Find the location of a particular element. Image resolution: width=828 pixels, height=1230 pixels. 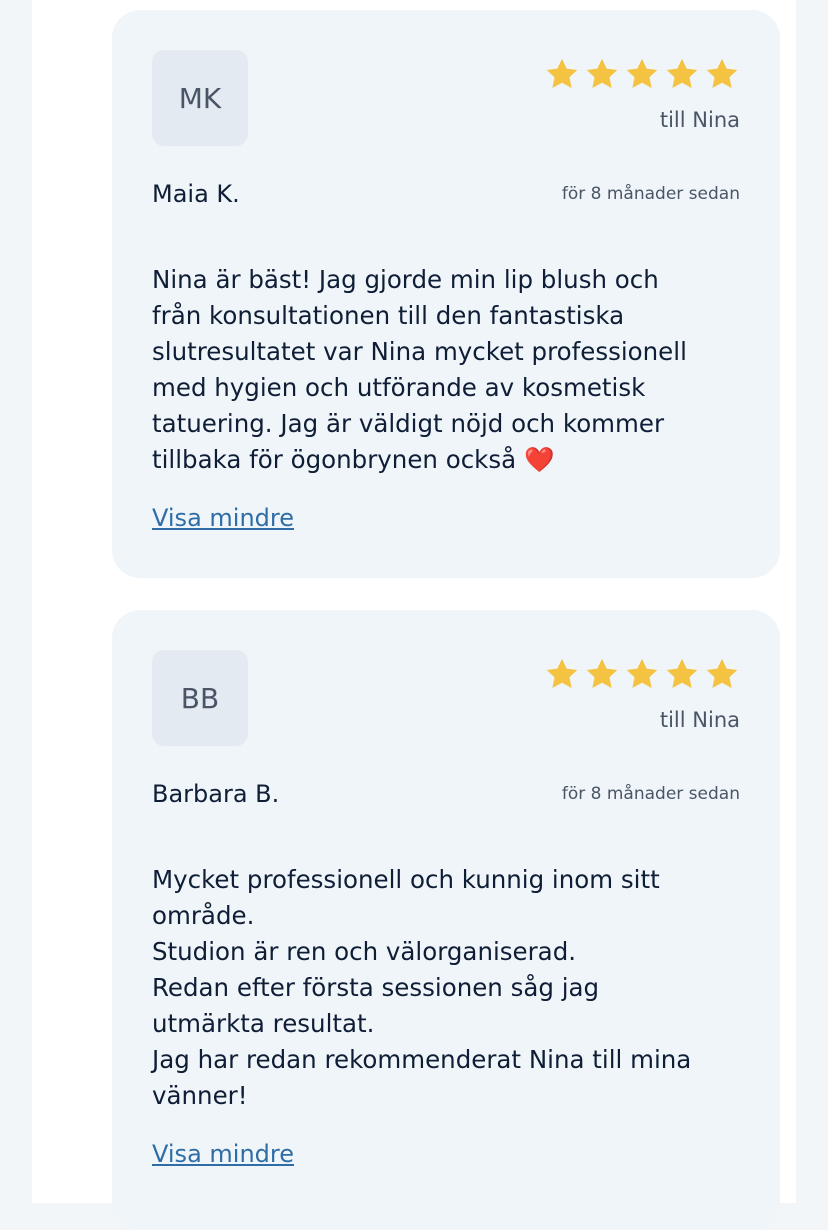

avatar: MK is located at coordinates (200, 98).